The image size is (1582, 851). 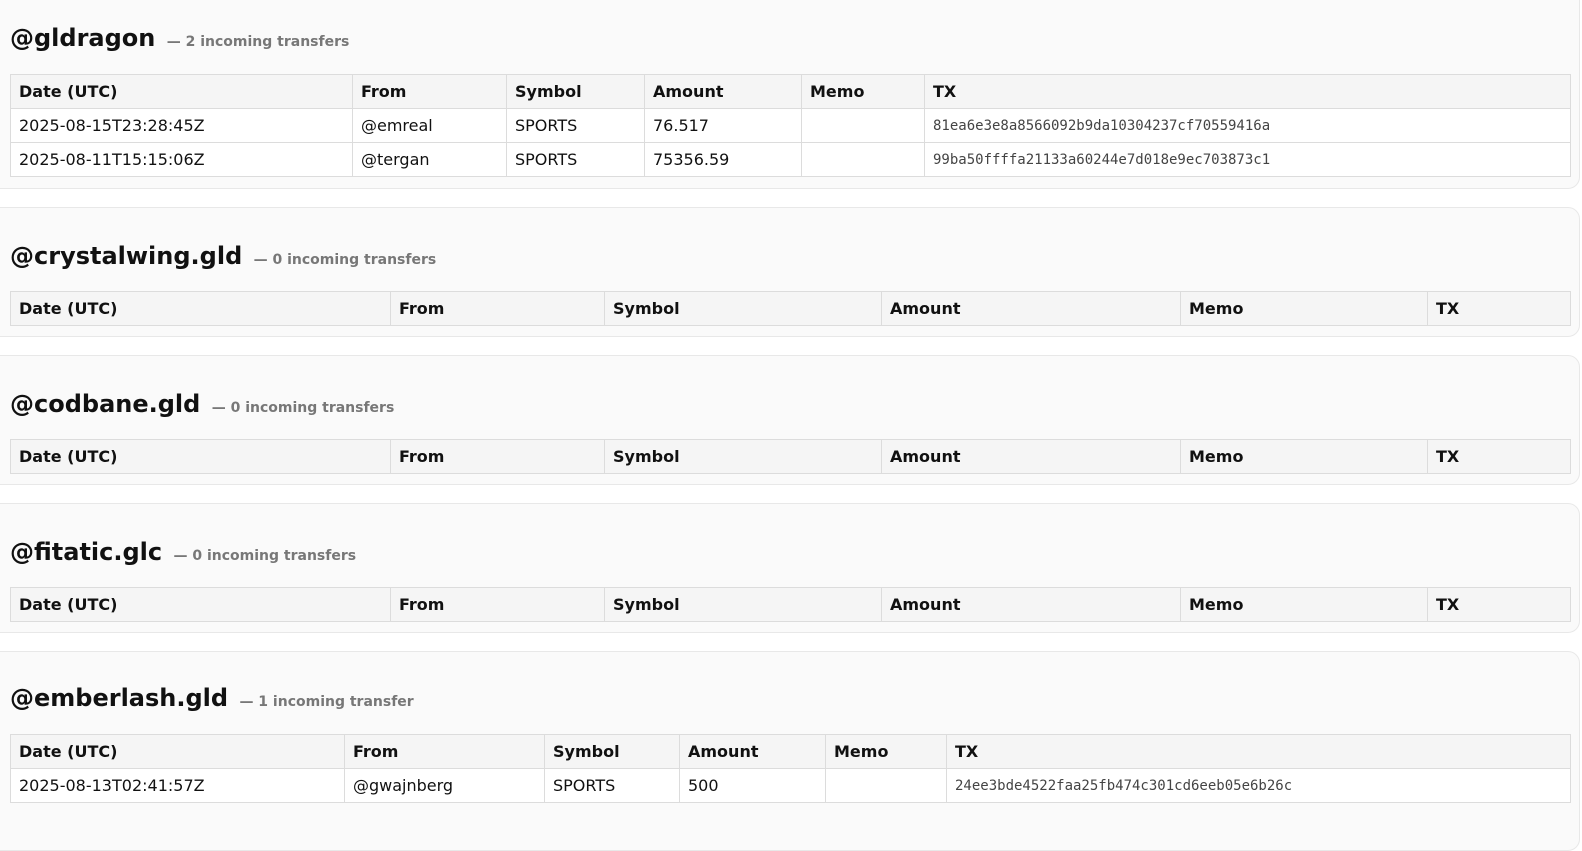 I want to click on cell-date: 2025-08-15T23:28:45Z, so click(x=181, y=125).